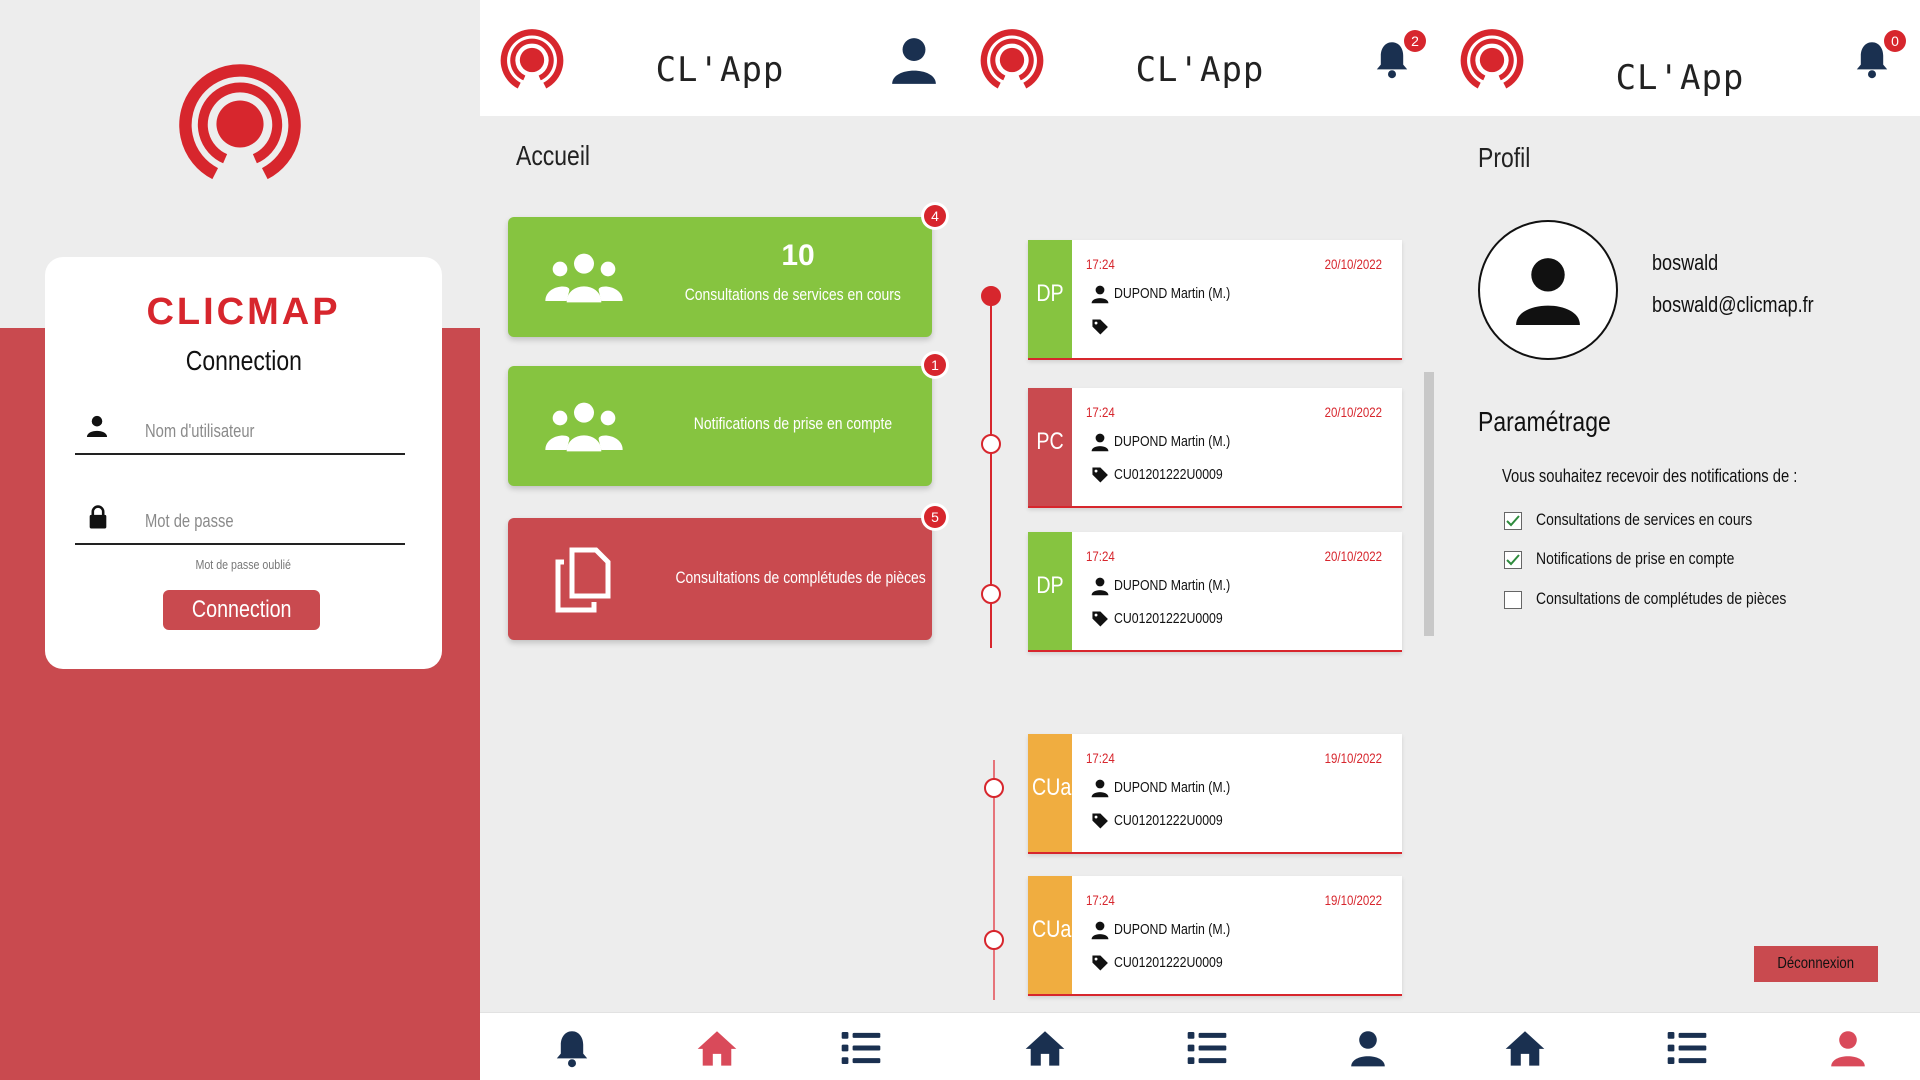 This screenshot has width=1920, height=1080. What do you see at coordinates (98, 517) in the screenshot?
I see `lock-icon` at bounding box center [98, 517].